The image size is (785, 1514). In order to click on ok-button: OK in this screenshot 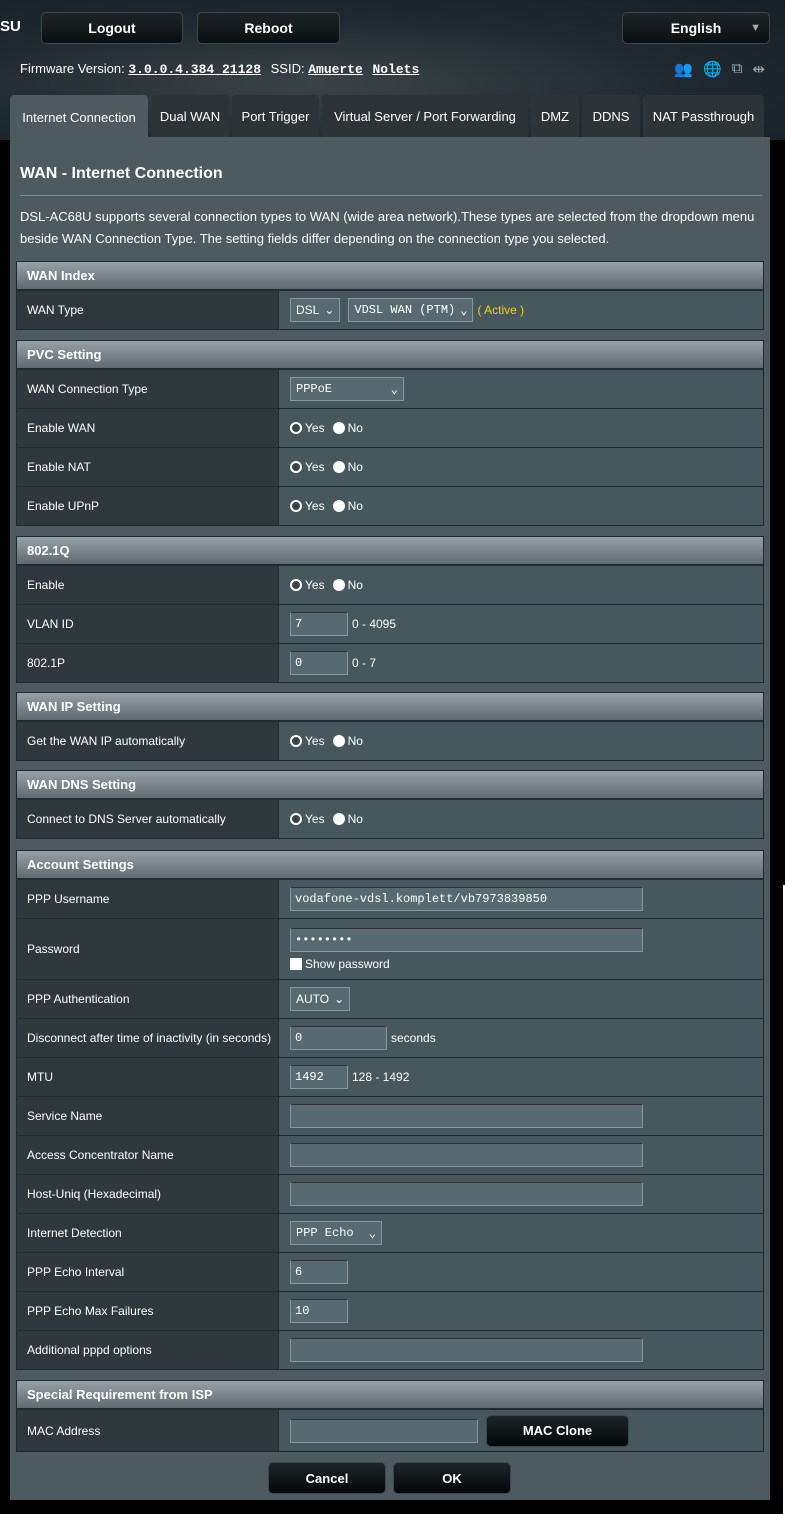, I will do `click(452, 1478)`.